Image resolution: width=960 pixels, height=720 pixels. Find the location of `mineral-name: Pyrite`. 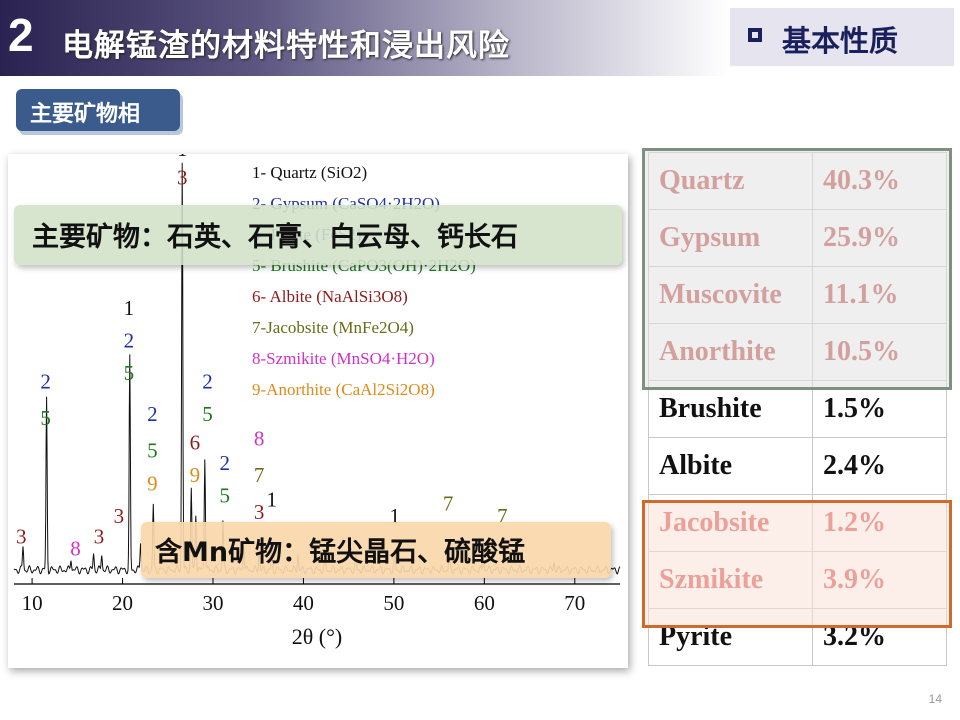

mineral-name: Pyrite is located at coordinates (730, 637).